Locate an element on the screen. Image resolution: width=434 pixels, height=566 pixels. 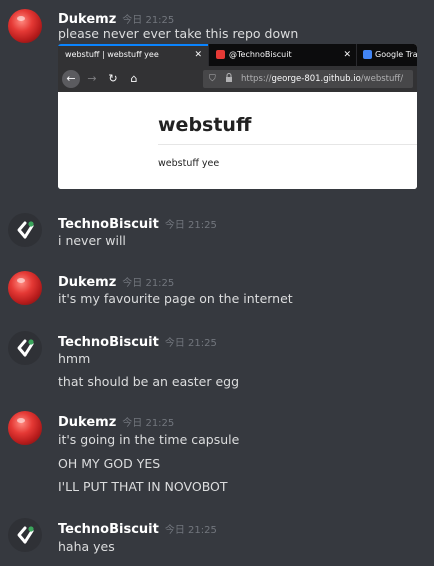
lock-icon is located at coordinates (229, 79).